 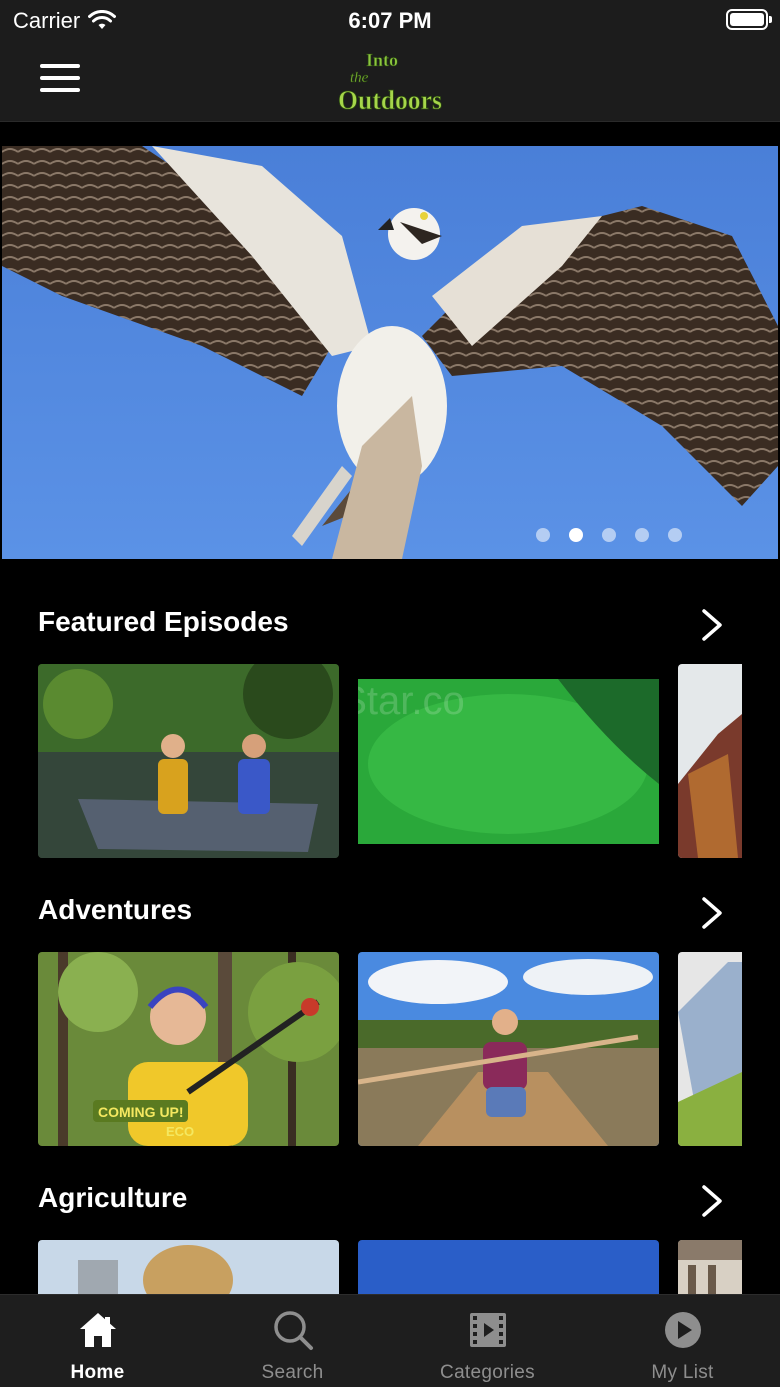 What do you see at coordinates (113, 1197) in the screenshot?
I see `section-title-agriculture: Agriculture` at bounding box center [113, 1197].